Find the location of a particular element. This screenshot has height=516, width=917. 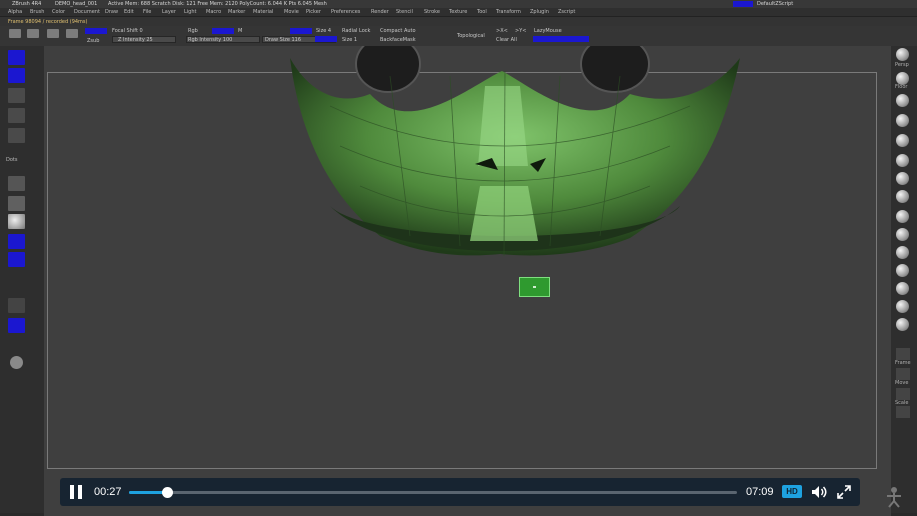

move-tool-button is located at coordinates (15, 33).